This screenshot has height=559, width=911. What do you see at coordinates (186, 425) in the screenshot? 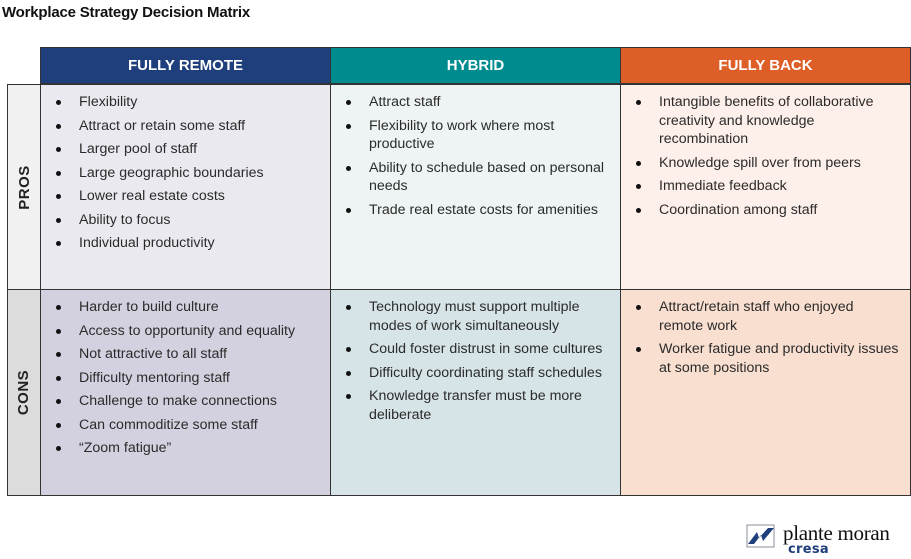
I see `list-item: Can commoditize some staff` at bounding box center [186, 425].